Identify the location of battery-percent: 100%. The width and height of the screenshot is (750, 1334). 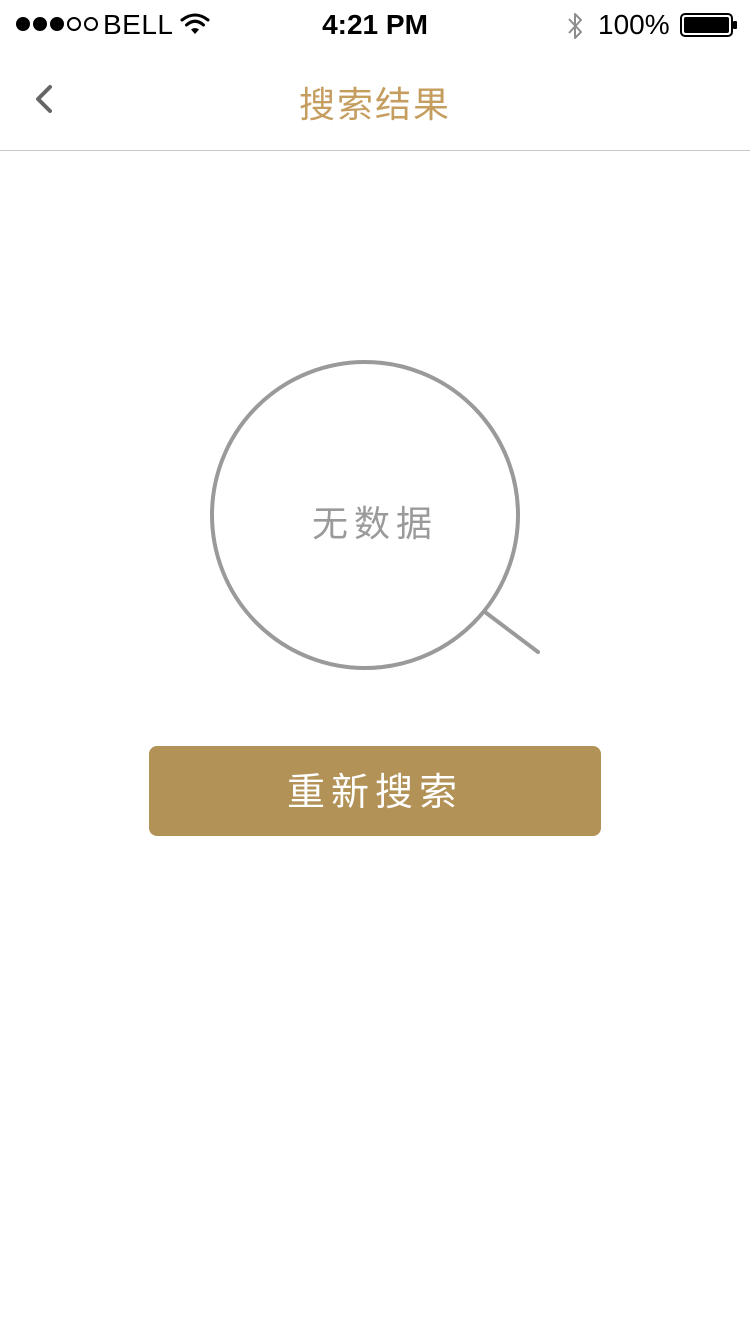
(634, 24).